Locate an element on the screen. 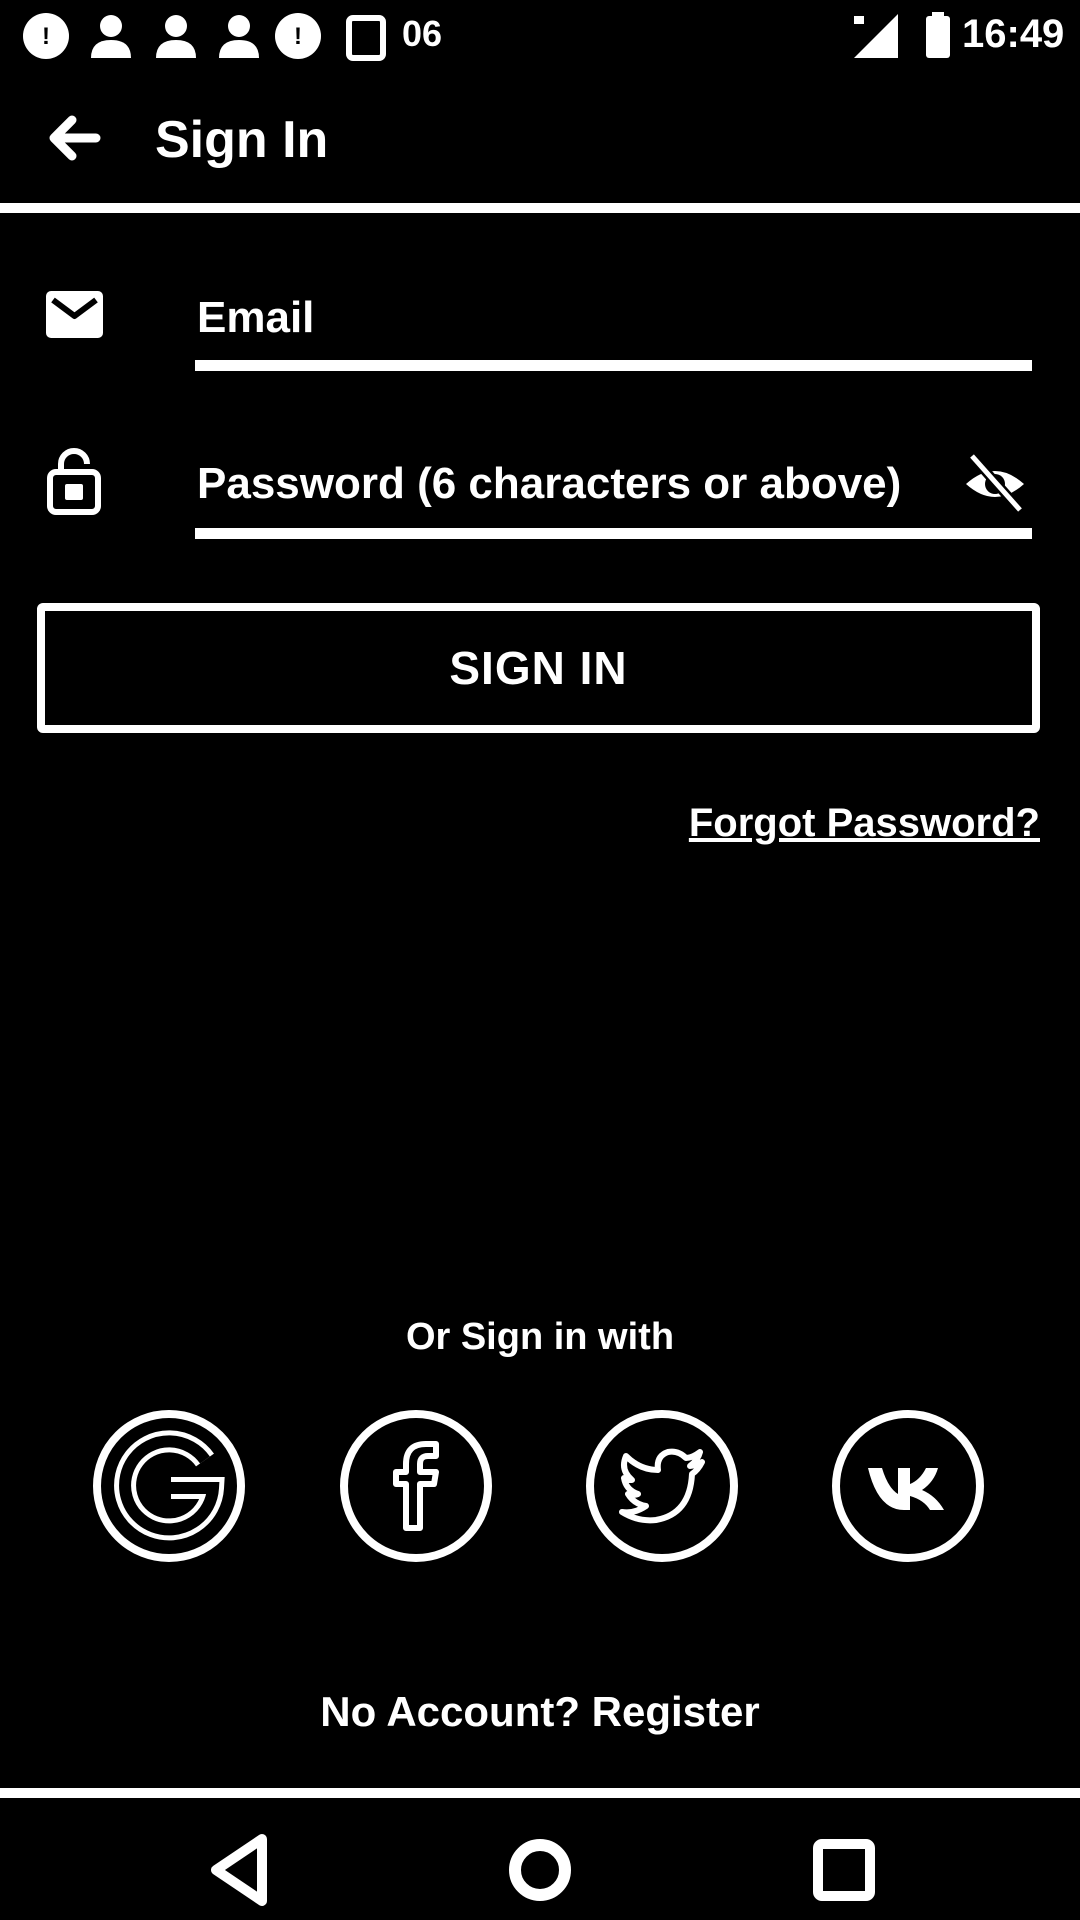 The height and width of the screenshot is (1920, 1080). email-field: Email is located at coordinates (255, 318).